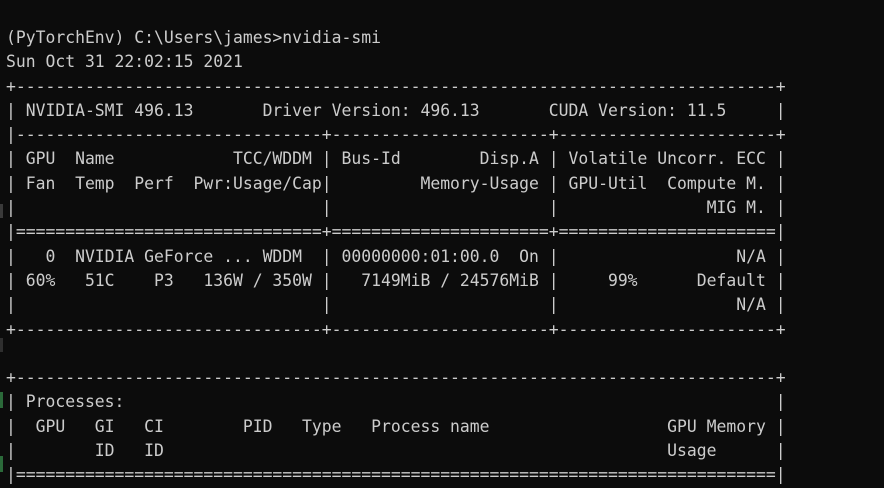  Describe the element at coordinates (396, 305) in the screenshot. I see `gpu-row-3: | | | N/A |` at that location.